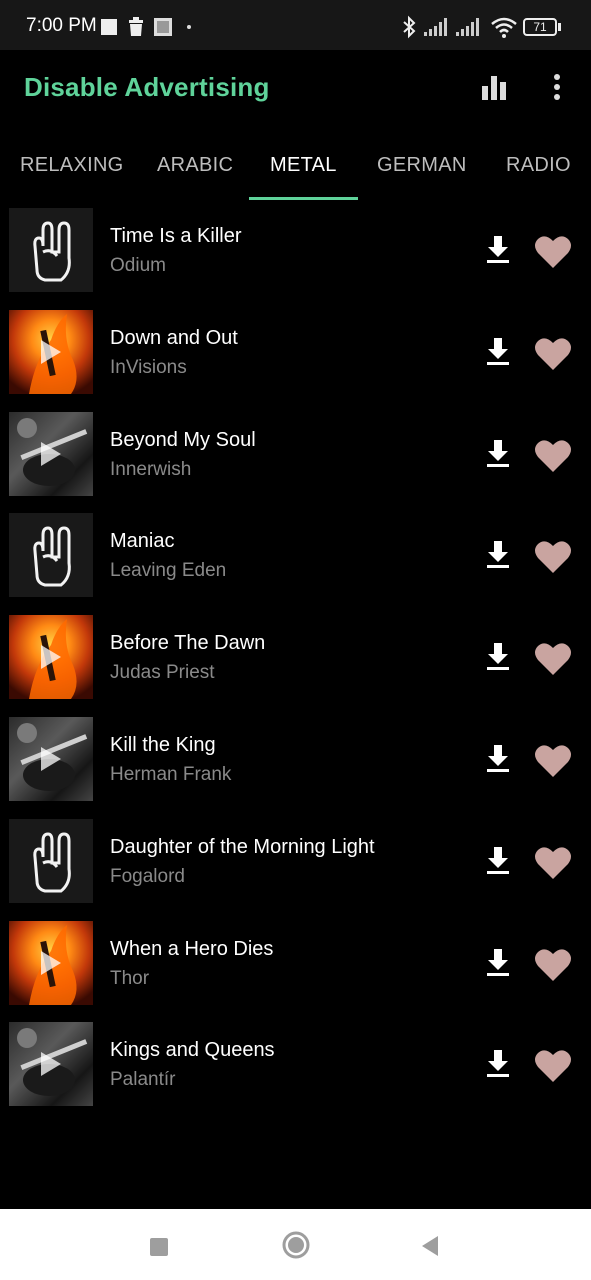  What do you see at coordinates (168, 570) in the screenshot?
I see `song-artist: Leaving Eden` at bounding box center [168, 570].